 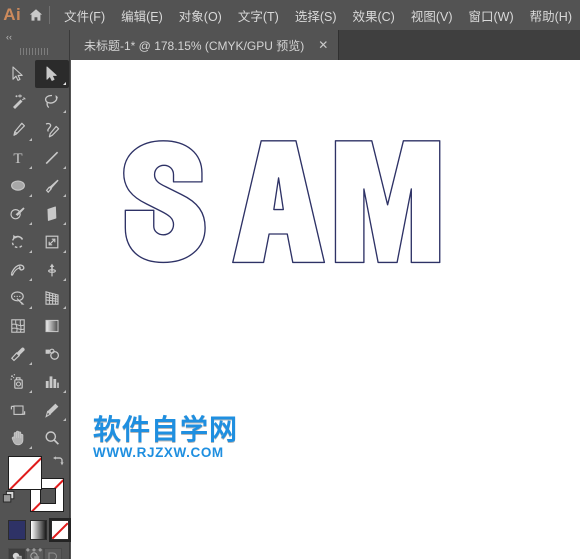 What do you see at coordinates (18, 214) in the screenshot?
I see `pencil-tool` at bounding box center [18, 214].